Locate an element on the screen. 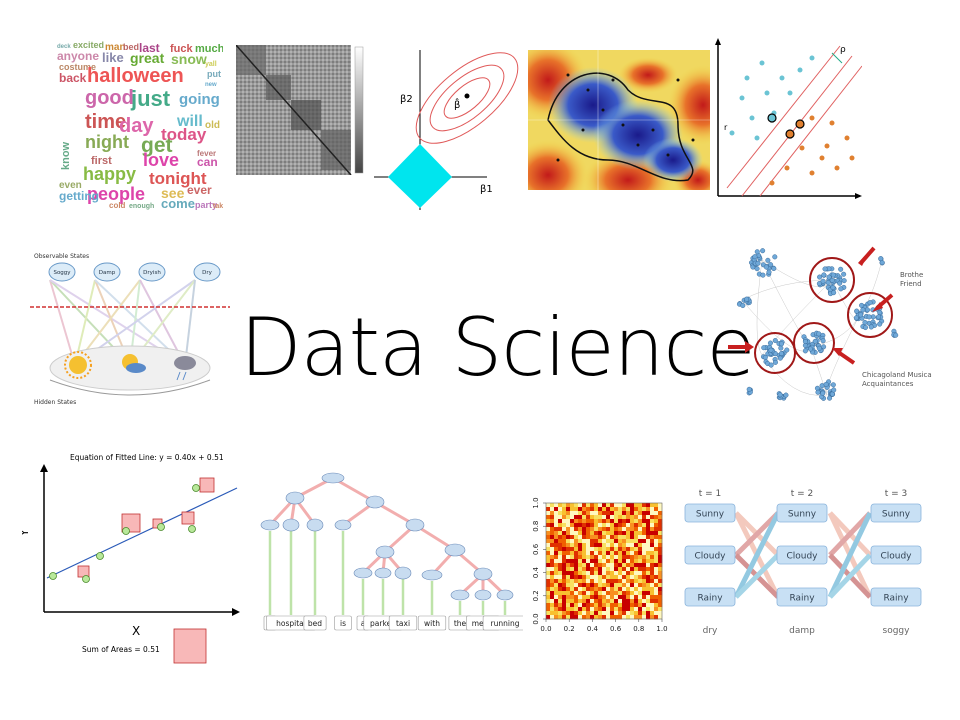 This screenshot has height=720, width=960. word-cloud-word: happy is located at coordinates (109, 174).